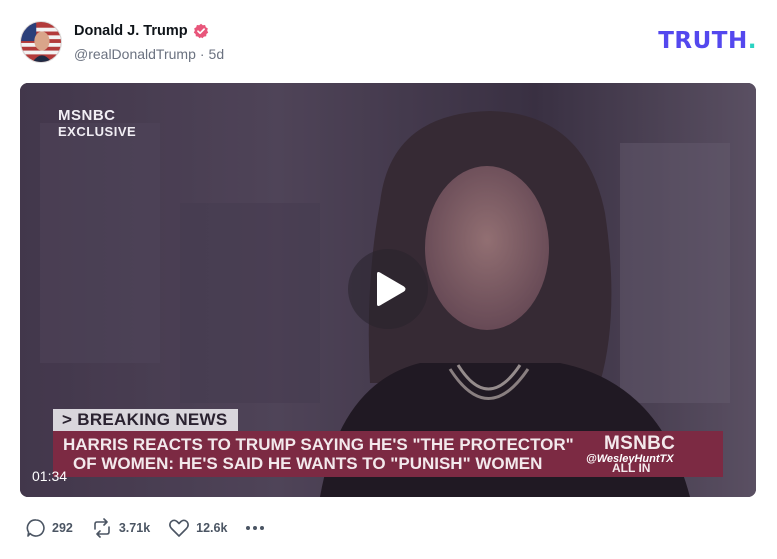  Describe the element at coordinates (703, 41) in the screenshot. I see `logo-text: TRUTH` at that location.